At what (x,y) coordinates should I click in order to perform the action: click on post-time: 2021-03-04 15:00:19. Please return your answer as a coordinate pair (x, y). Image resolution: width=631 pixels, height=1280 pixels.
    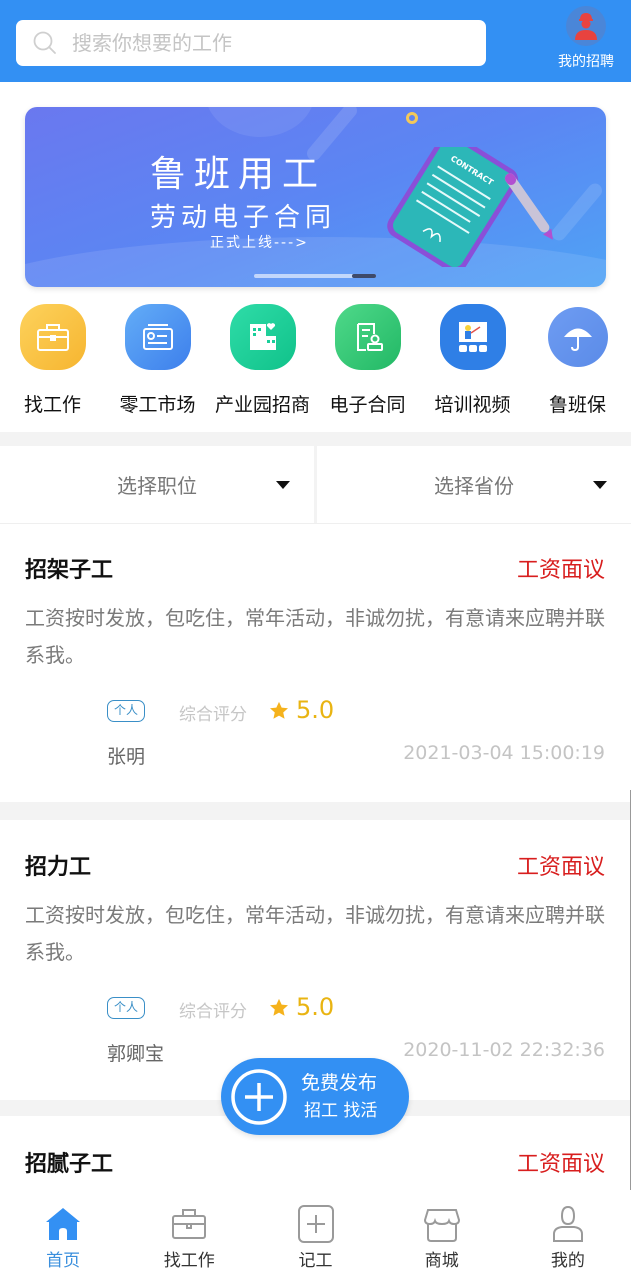
    Looking at the image, I should click on (504, 753).